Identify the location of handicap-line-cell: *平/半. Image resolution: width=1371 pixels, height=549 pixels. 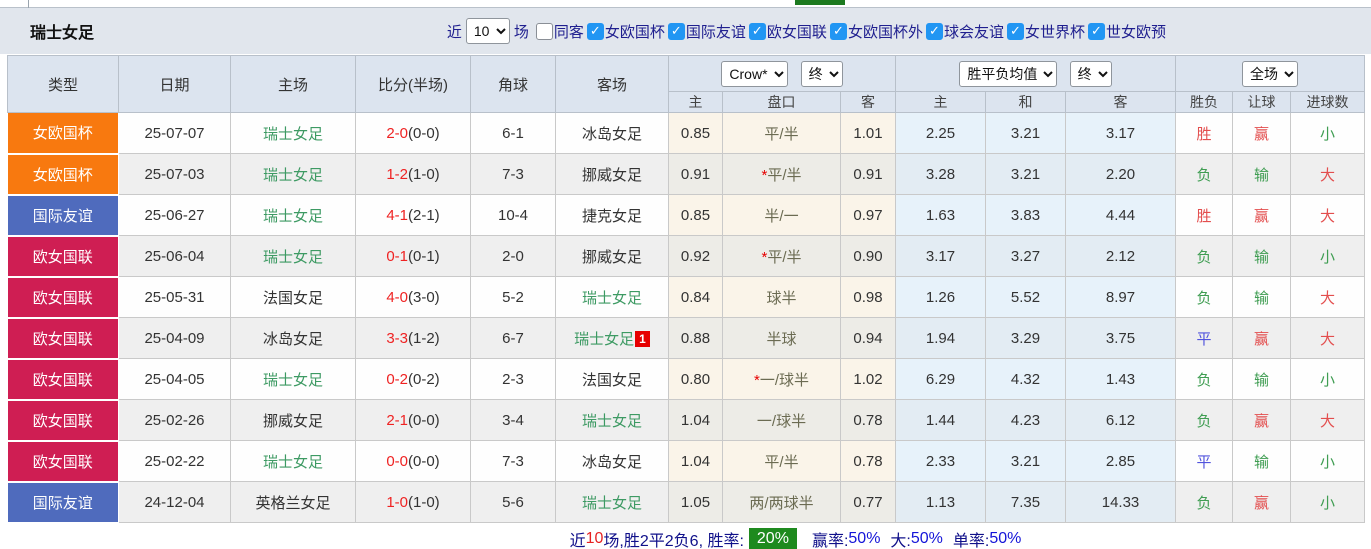
(781, 174).